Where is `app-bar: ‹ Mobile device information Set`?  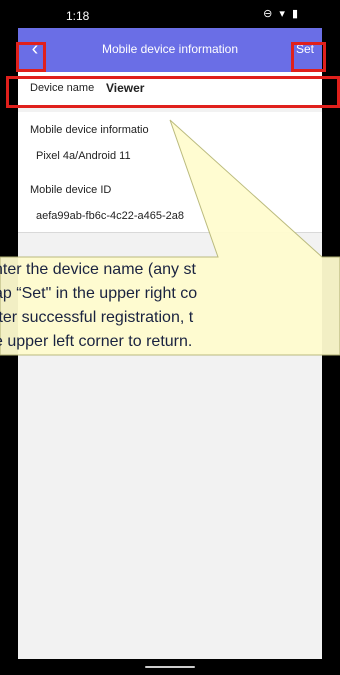 app-bar: ‹ Mobile device information Set is located at coordinates (170, 50).